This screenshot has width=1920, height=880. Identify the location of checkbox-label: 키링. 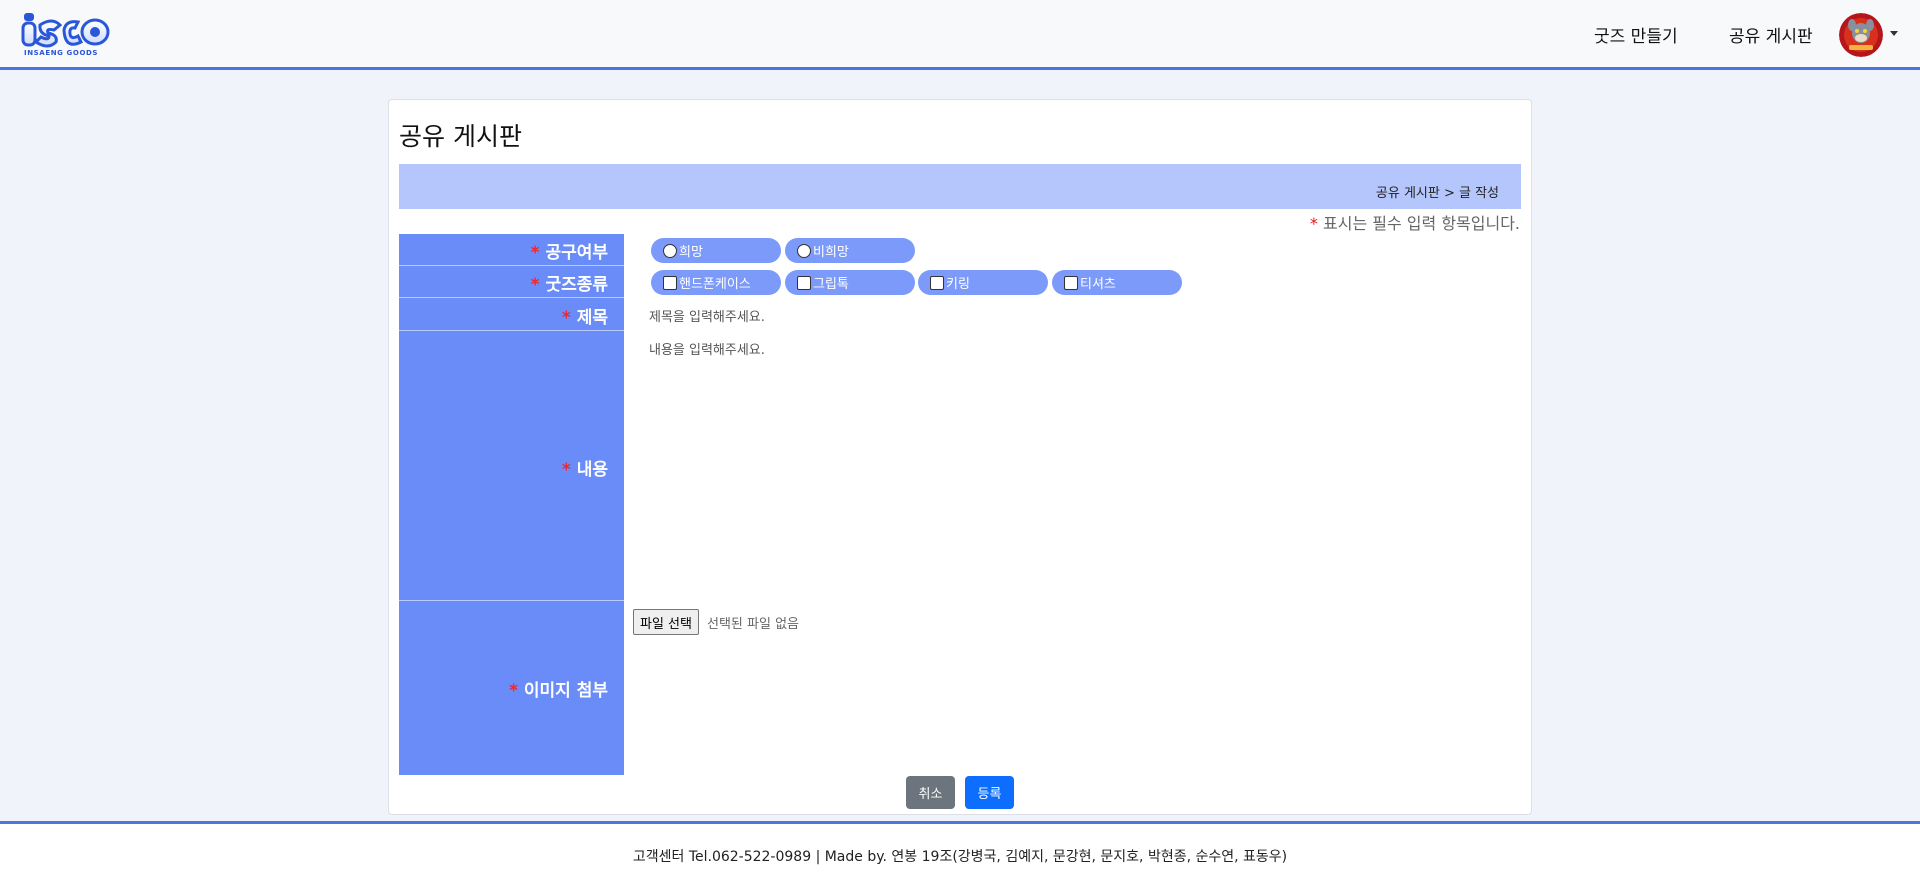
(958, 284).